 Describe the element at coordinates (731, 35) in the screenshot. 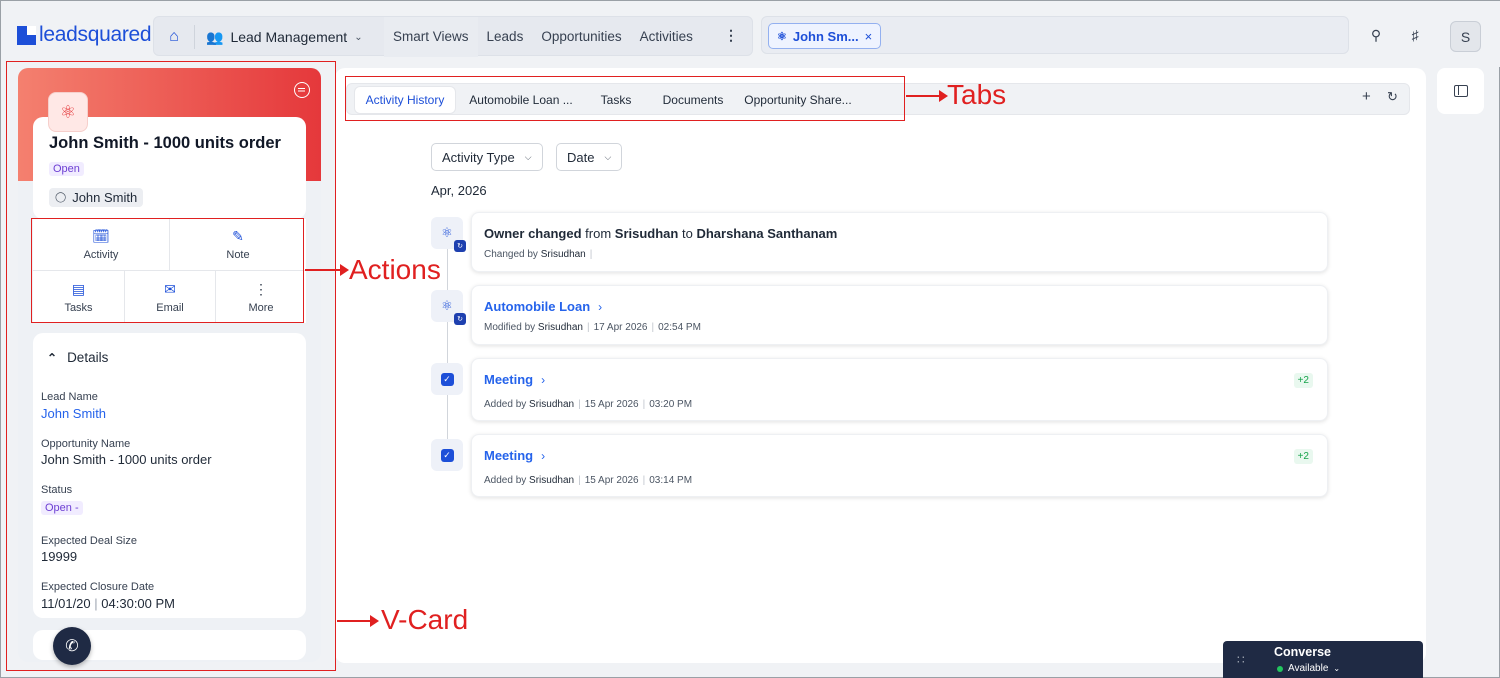

I see `nav-more-icon: ⋮` at that location.